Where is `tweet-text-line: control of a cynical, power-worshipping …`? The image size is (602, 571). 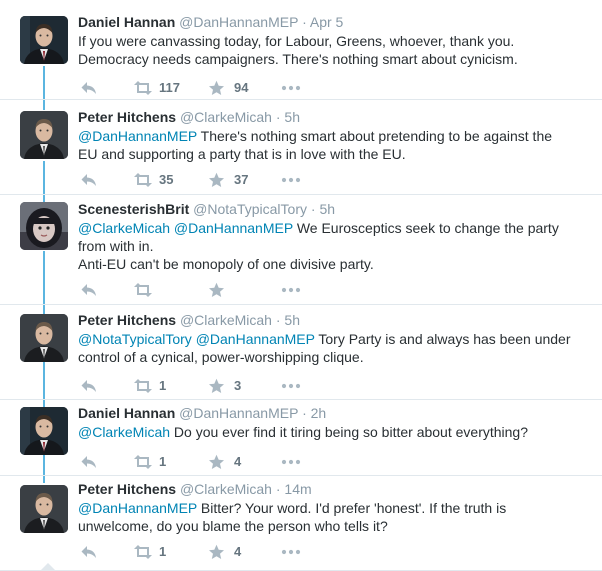
tweet-text-line: control of a cynical, power-worshipping … is located at coordinates (334, 357).